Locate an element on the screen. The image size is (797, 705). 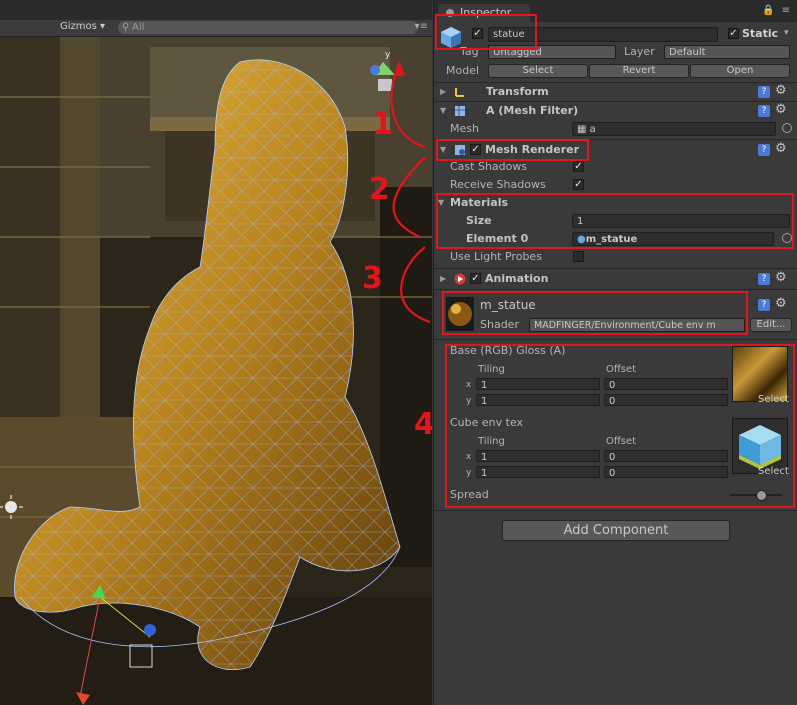
receive-shadows-row: Receive Shadows ✓ is located at coordinates (615, 185).